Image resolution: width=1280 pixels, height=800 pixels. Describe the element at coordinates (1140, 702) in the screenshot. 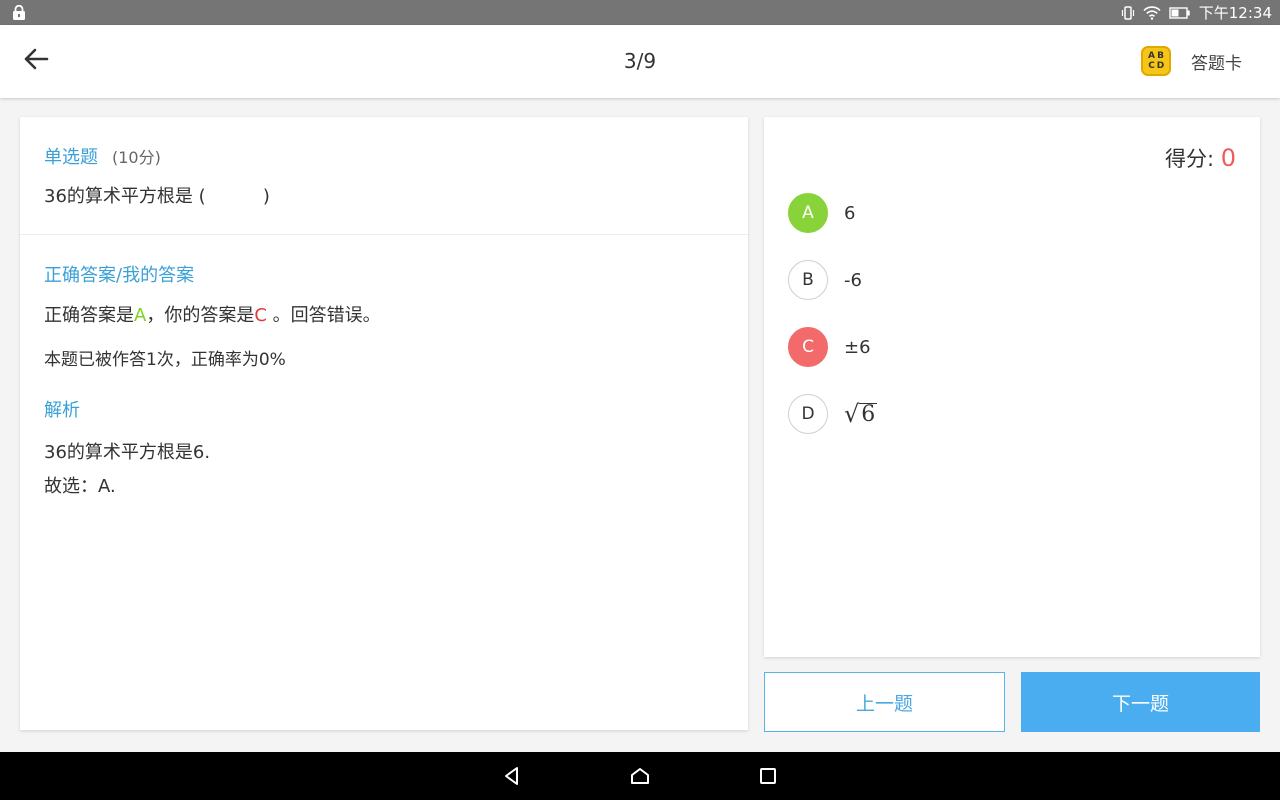

I see `next-question-button: 下一题` at that location.